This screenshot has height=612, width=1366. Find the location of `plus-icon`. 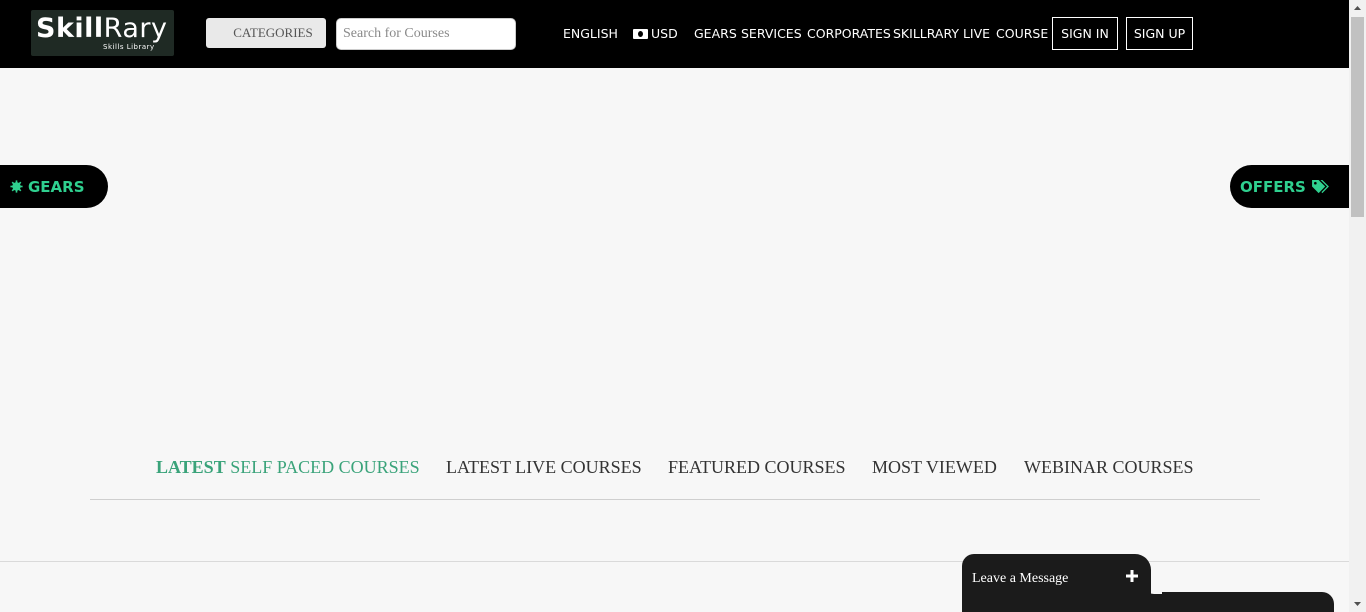

plus-icon is located at coordinates (1132, 576).